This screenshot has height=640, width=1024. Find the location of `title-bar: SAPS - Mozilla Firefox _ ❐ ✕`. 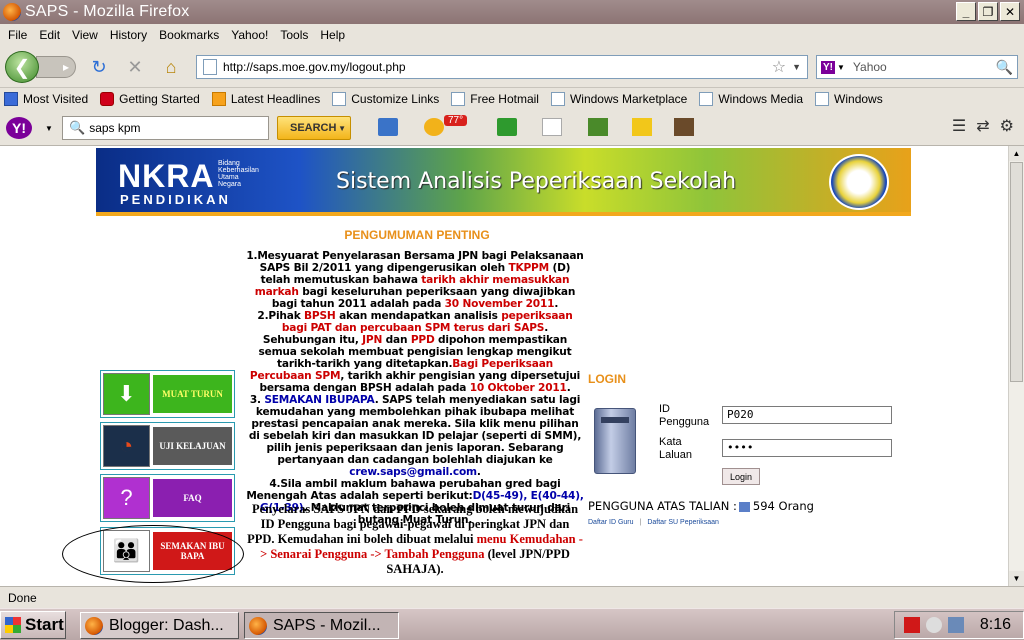

title-bar: SAPS - Mozilla Firefox _ ❐ ✕ is located at coordinates (512, 12).